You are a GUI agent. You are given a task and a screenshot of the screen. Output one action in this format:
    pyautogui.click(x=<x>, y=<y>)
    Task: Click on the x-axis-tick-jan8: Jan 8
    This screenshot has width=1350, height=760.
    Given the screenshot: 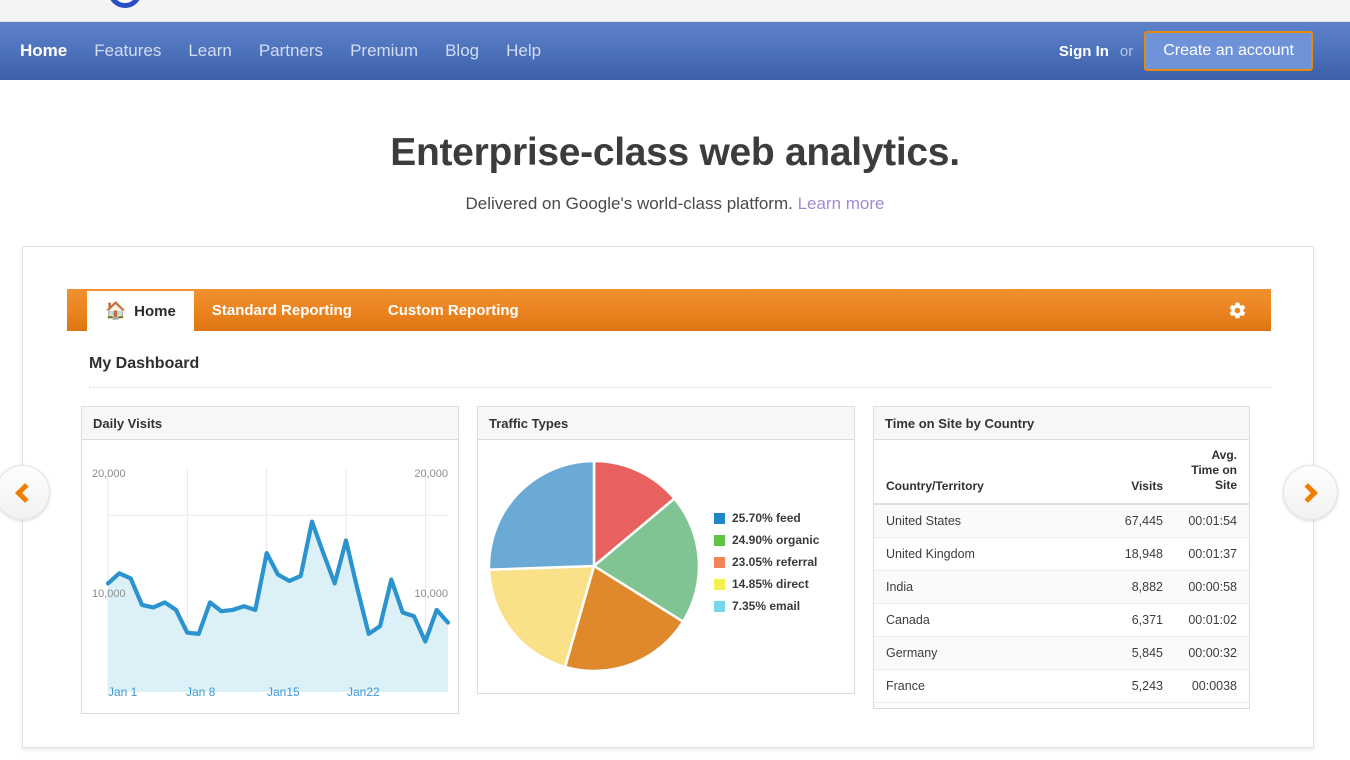 What is the action you would take?
    pyautogui.click(x=201, y=692)
    